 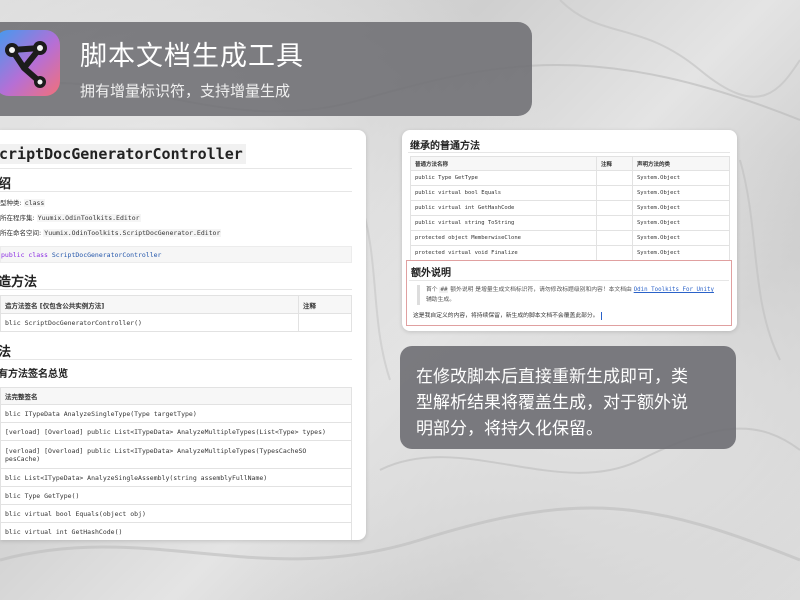 I want to click on inherited-table-header: 注释, so click(x=614, y=163).